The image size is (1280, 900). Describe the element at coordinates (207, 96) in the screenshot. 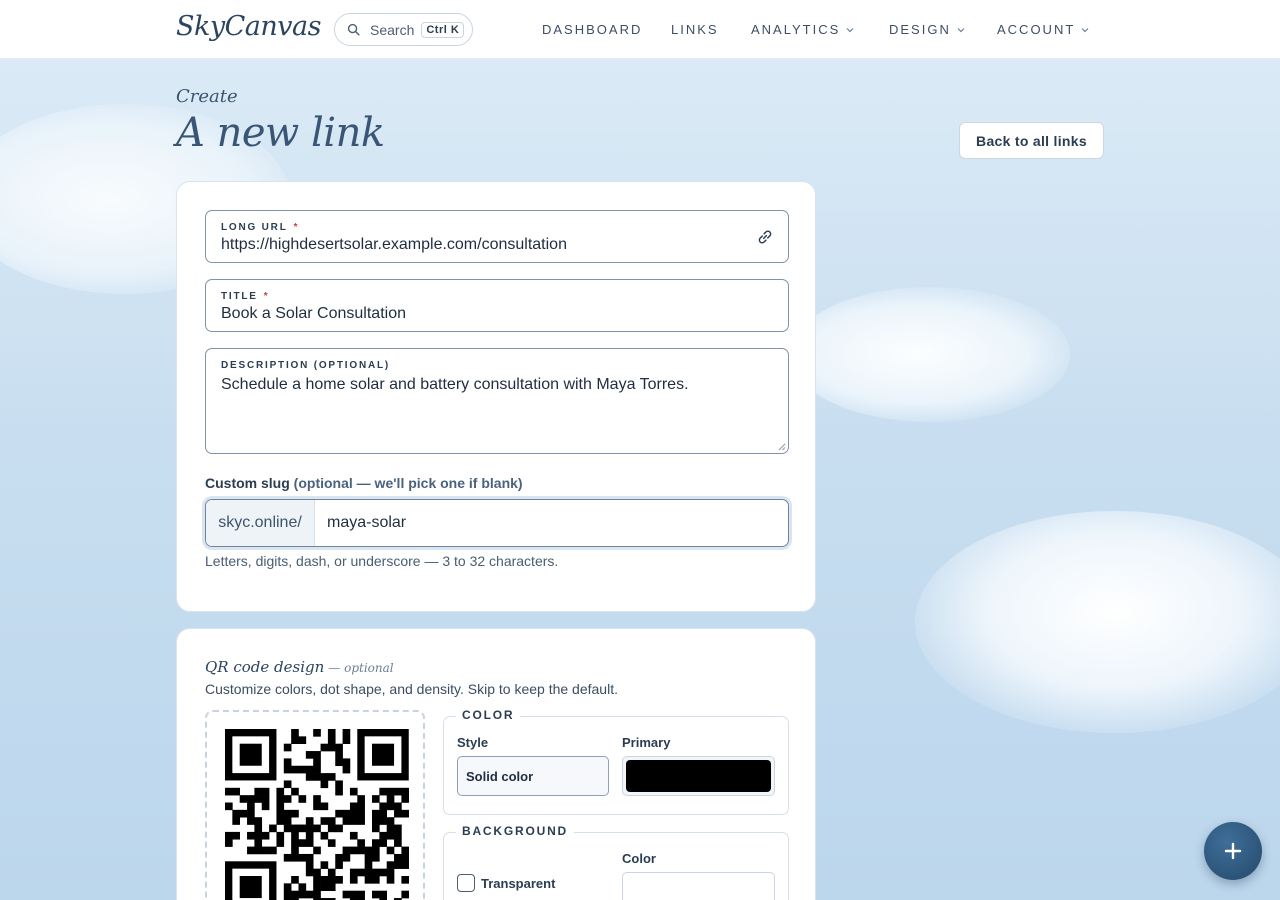

I see `page-eyebrow: Create` at that location.